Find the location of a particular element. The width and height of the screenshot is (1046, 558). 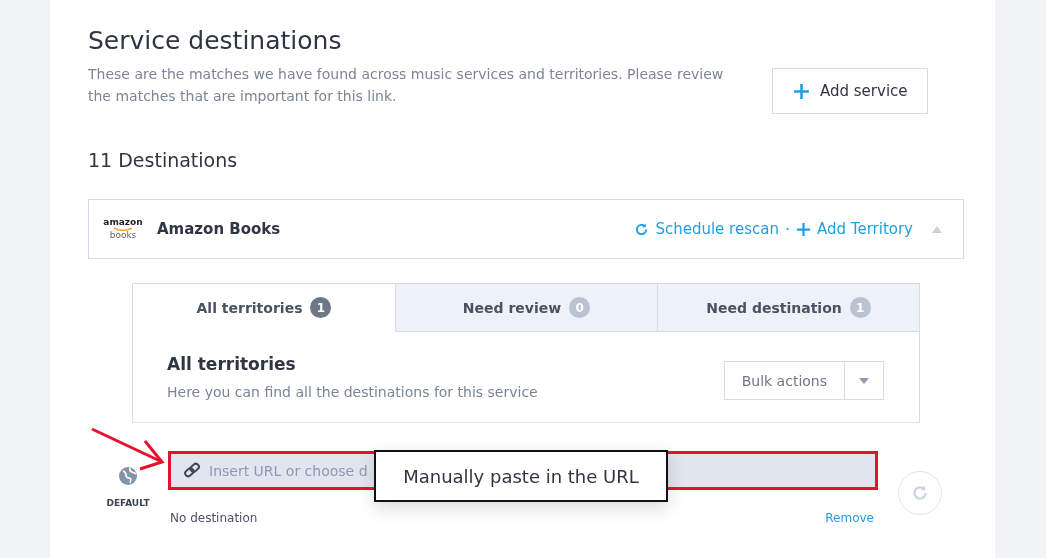

territory-label: DEFAULT is located at coordinates (128, 503).